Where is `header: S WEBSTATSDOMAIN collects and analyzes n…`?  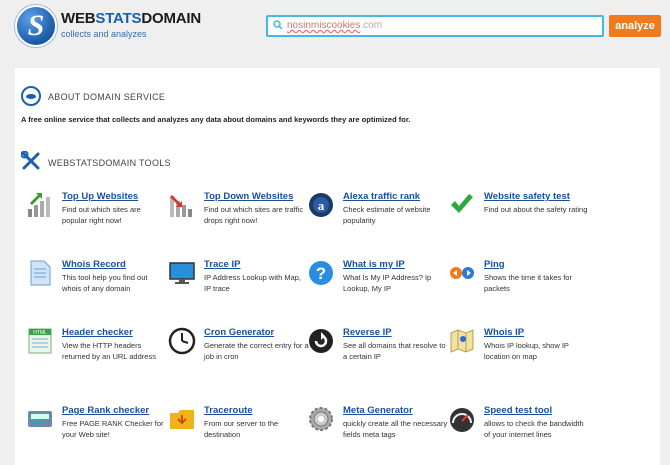 header: S WEBSTATSDOMAIN collects and analyzes n… is located at coordinates (335, 29).